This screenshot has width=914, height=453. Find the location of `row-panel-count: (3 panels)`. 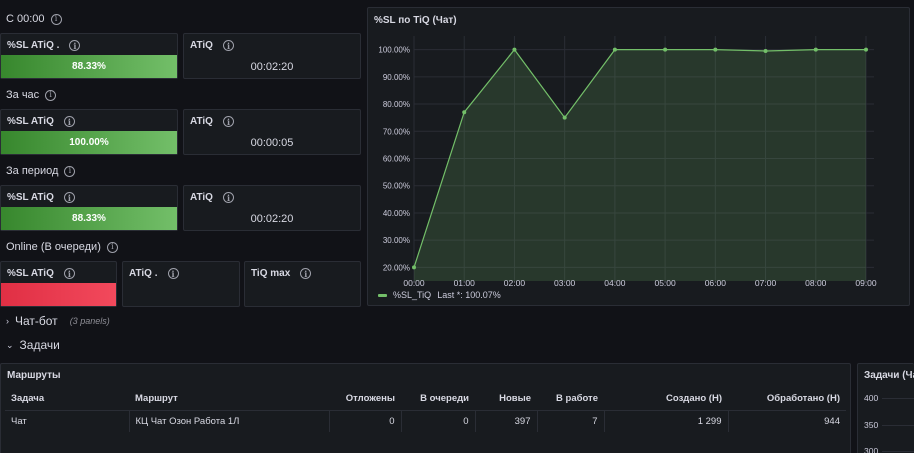

row-panel-count: (3 panels) is located at coordinates (89, 321).